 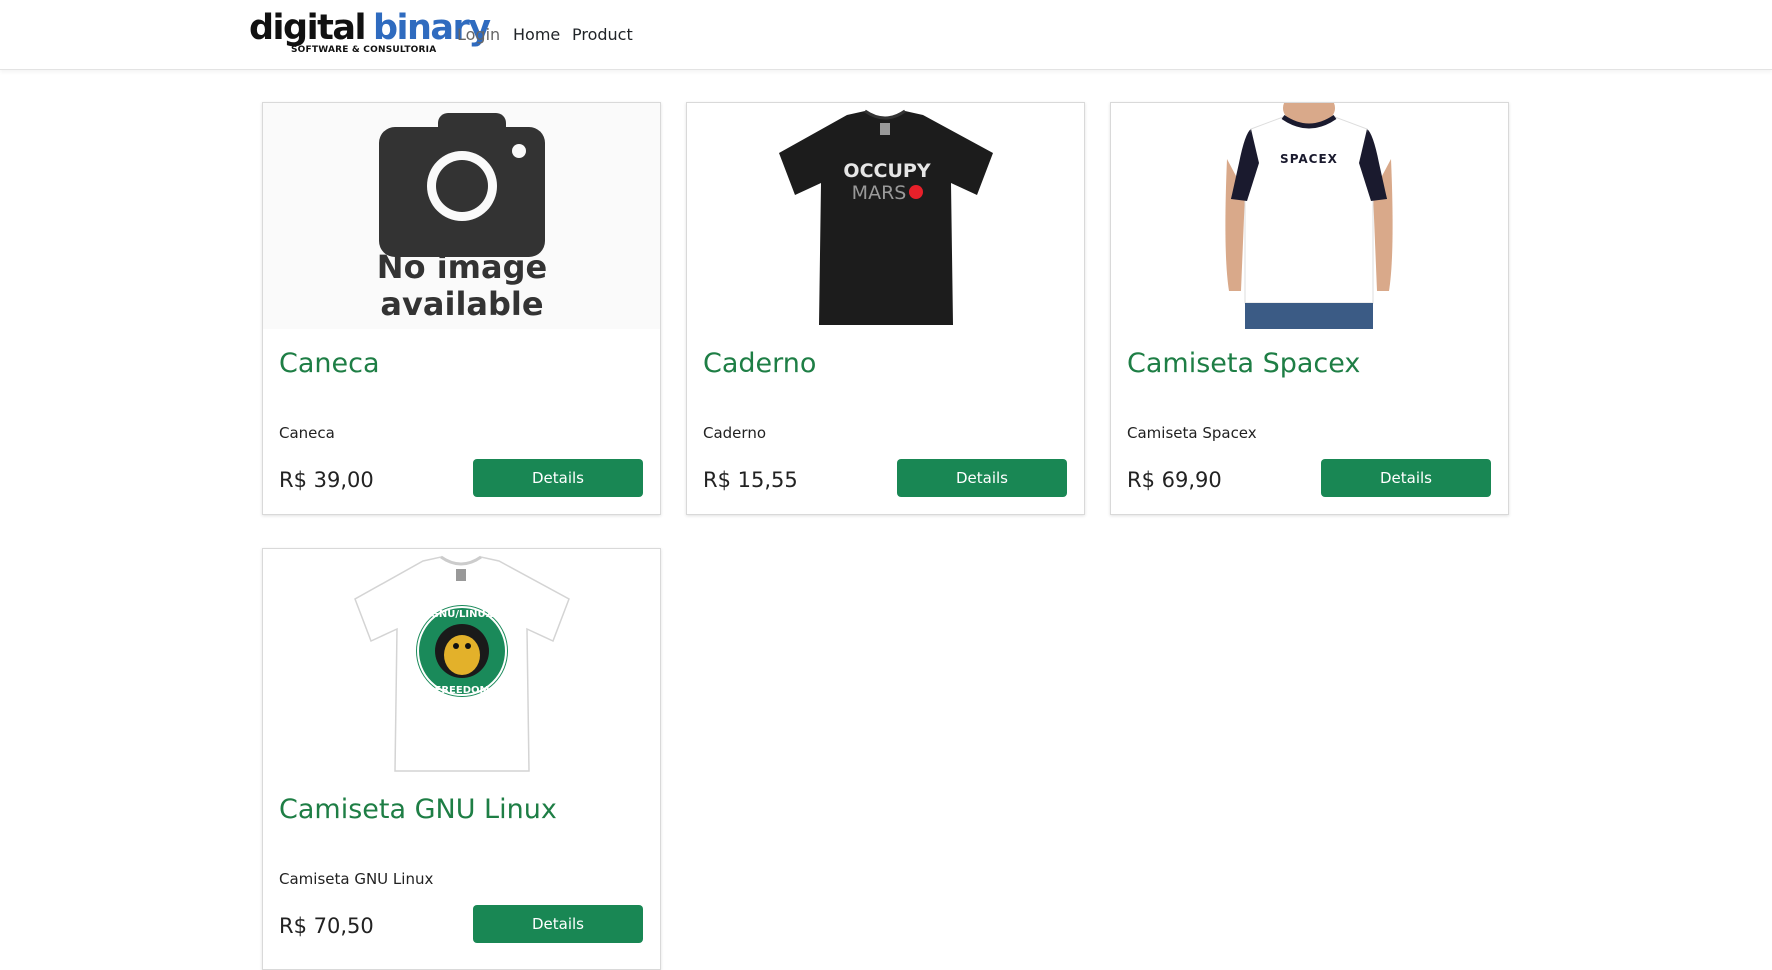 What do you see at coordinates (1309, 159) in the screenshot?
I see `svg-text: SPACEX` at bounding box center [1309, 159].